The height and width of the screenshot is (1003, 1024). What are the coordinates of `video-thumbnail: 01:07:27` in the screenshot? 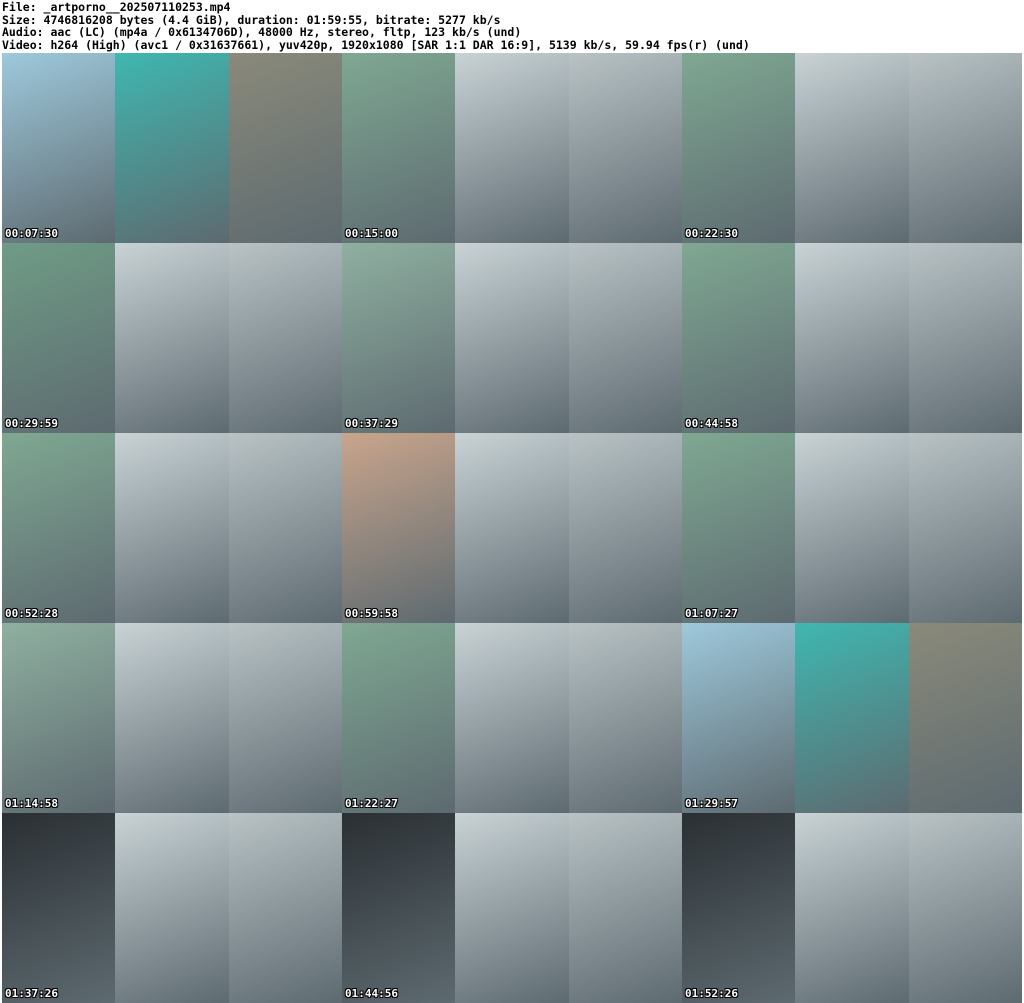 It's located at (852, 528).